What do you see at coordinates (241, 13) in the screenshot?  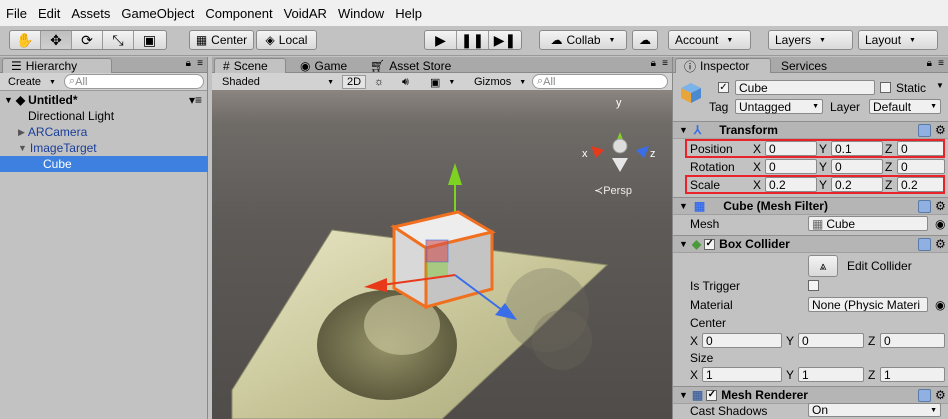 I see `menu-component: Component` at bounding box center [241, 13].